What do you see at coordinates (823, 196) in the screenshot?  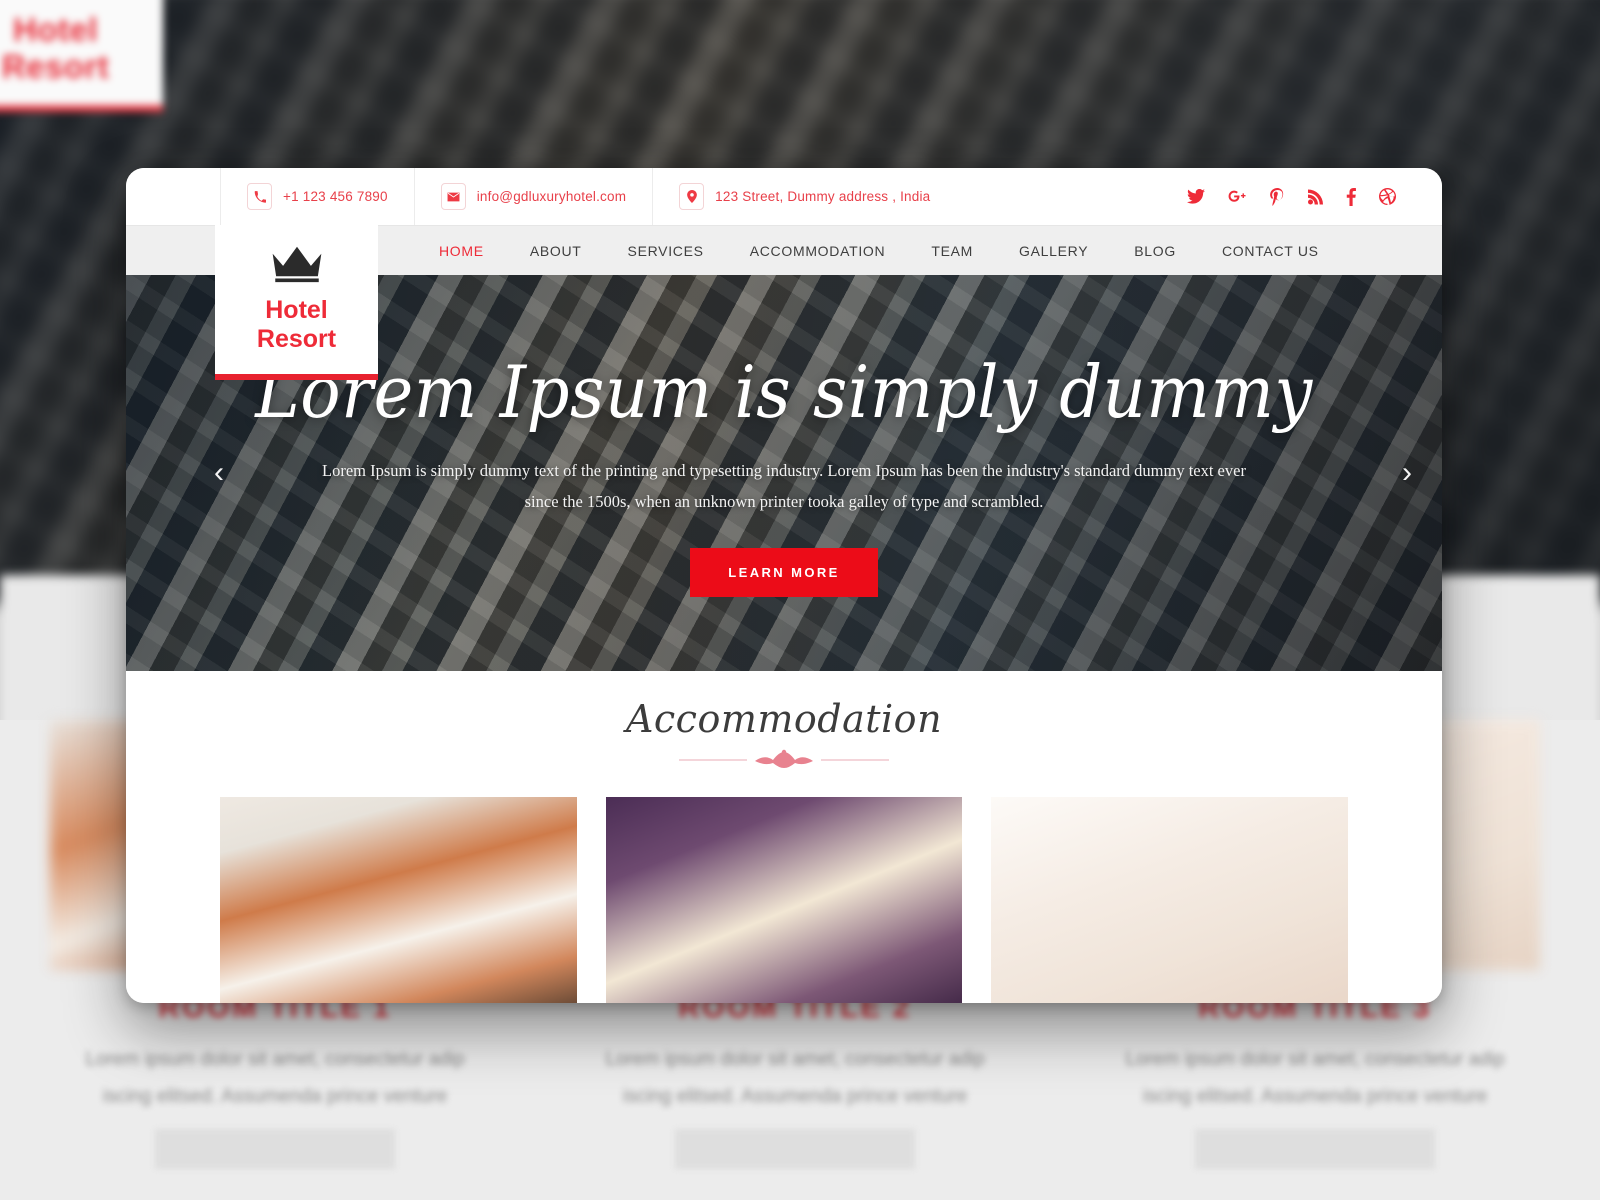 I see `street-address: 123 Street, Dummy address , India` at bounding box center [823, 196].